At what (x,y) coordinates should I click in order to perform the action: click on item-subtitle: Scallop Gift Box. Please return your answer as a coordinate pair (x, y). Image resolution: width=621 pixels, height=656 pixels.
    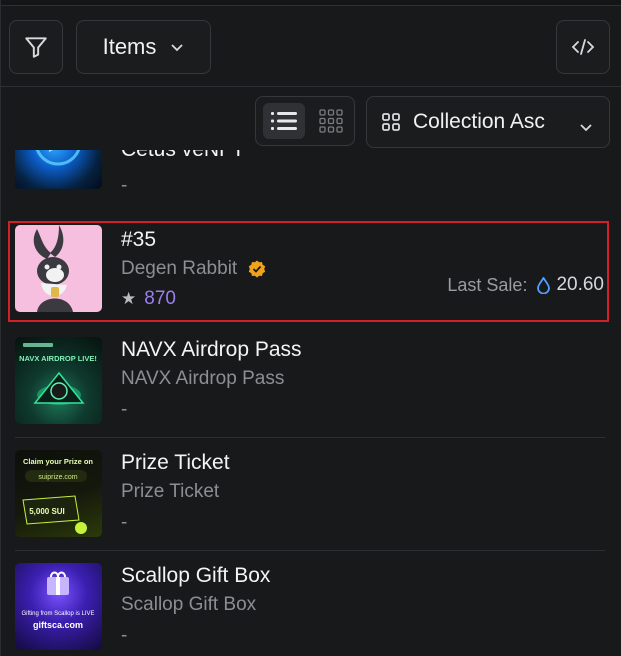
    Looking at the image, I should click on (189, 604).